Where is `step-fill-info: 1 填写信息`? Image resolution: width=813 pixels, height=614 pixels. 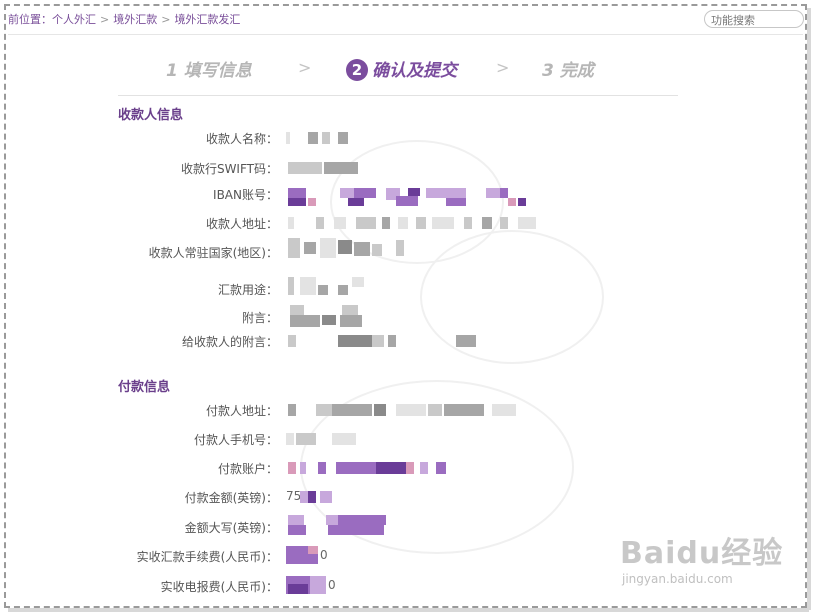
step-fill-info: 1 填写信息 is located at coordinates (209, 68).